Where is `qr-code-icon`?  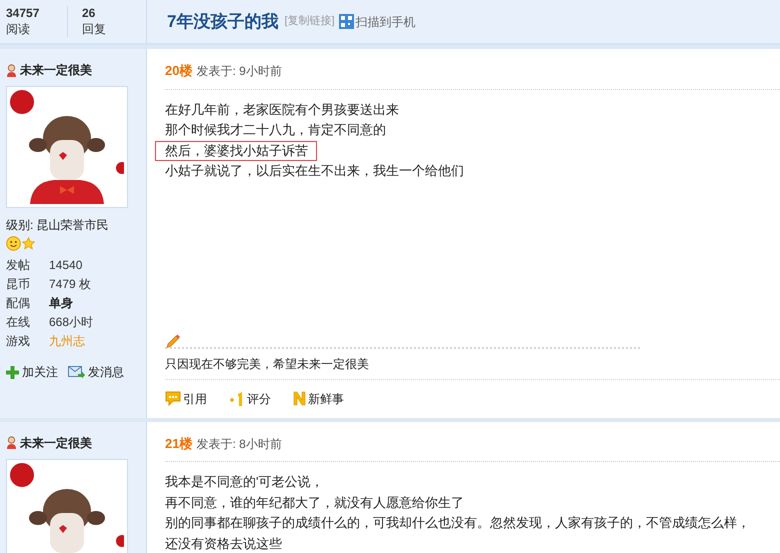
qr-code-icon is located at coordinates (346, 21).